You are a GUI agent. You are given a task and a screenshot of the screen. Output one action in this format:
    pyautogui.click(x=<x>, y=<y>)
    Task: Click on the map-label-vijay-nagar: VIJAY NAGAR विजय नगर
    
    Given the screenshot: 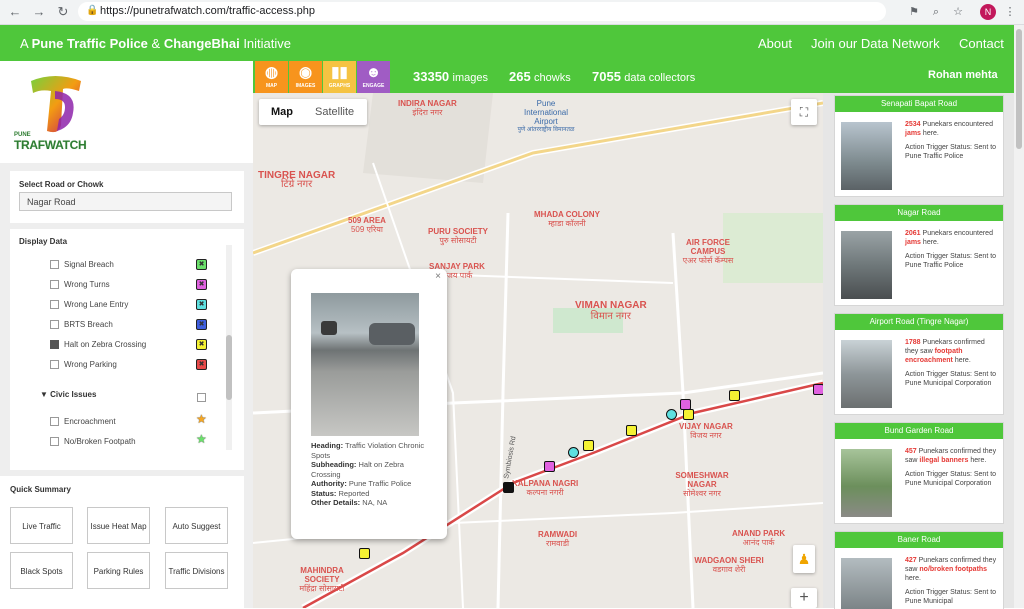 What is the action you would take?
    pyautogui.click(x=706, y=431)
    